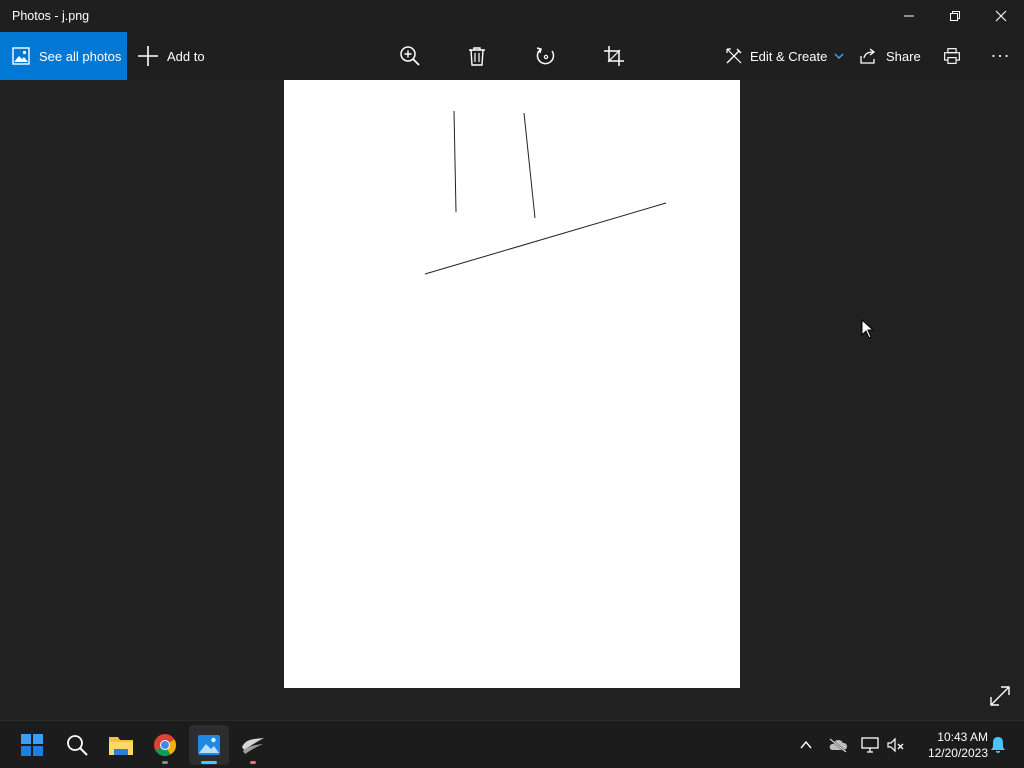 The height and width of the screenshot is (768, 1024). I want to click on zoom-in-icon, so click(410, 56).